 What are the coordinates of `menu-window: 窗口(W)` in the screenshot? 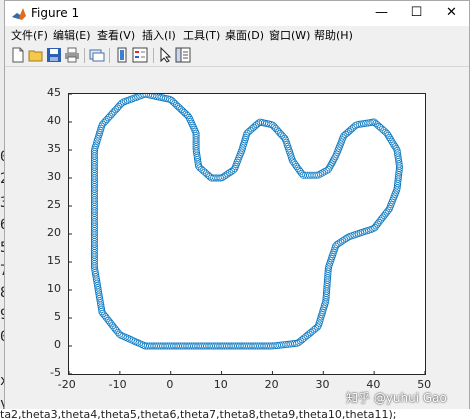 It's located at (289, 35).